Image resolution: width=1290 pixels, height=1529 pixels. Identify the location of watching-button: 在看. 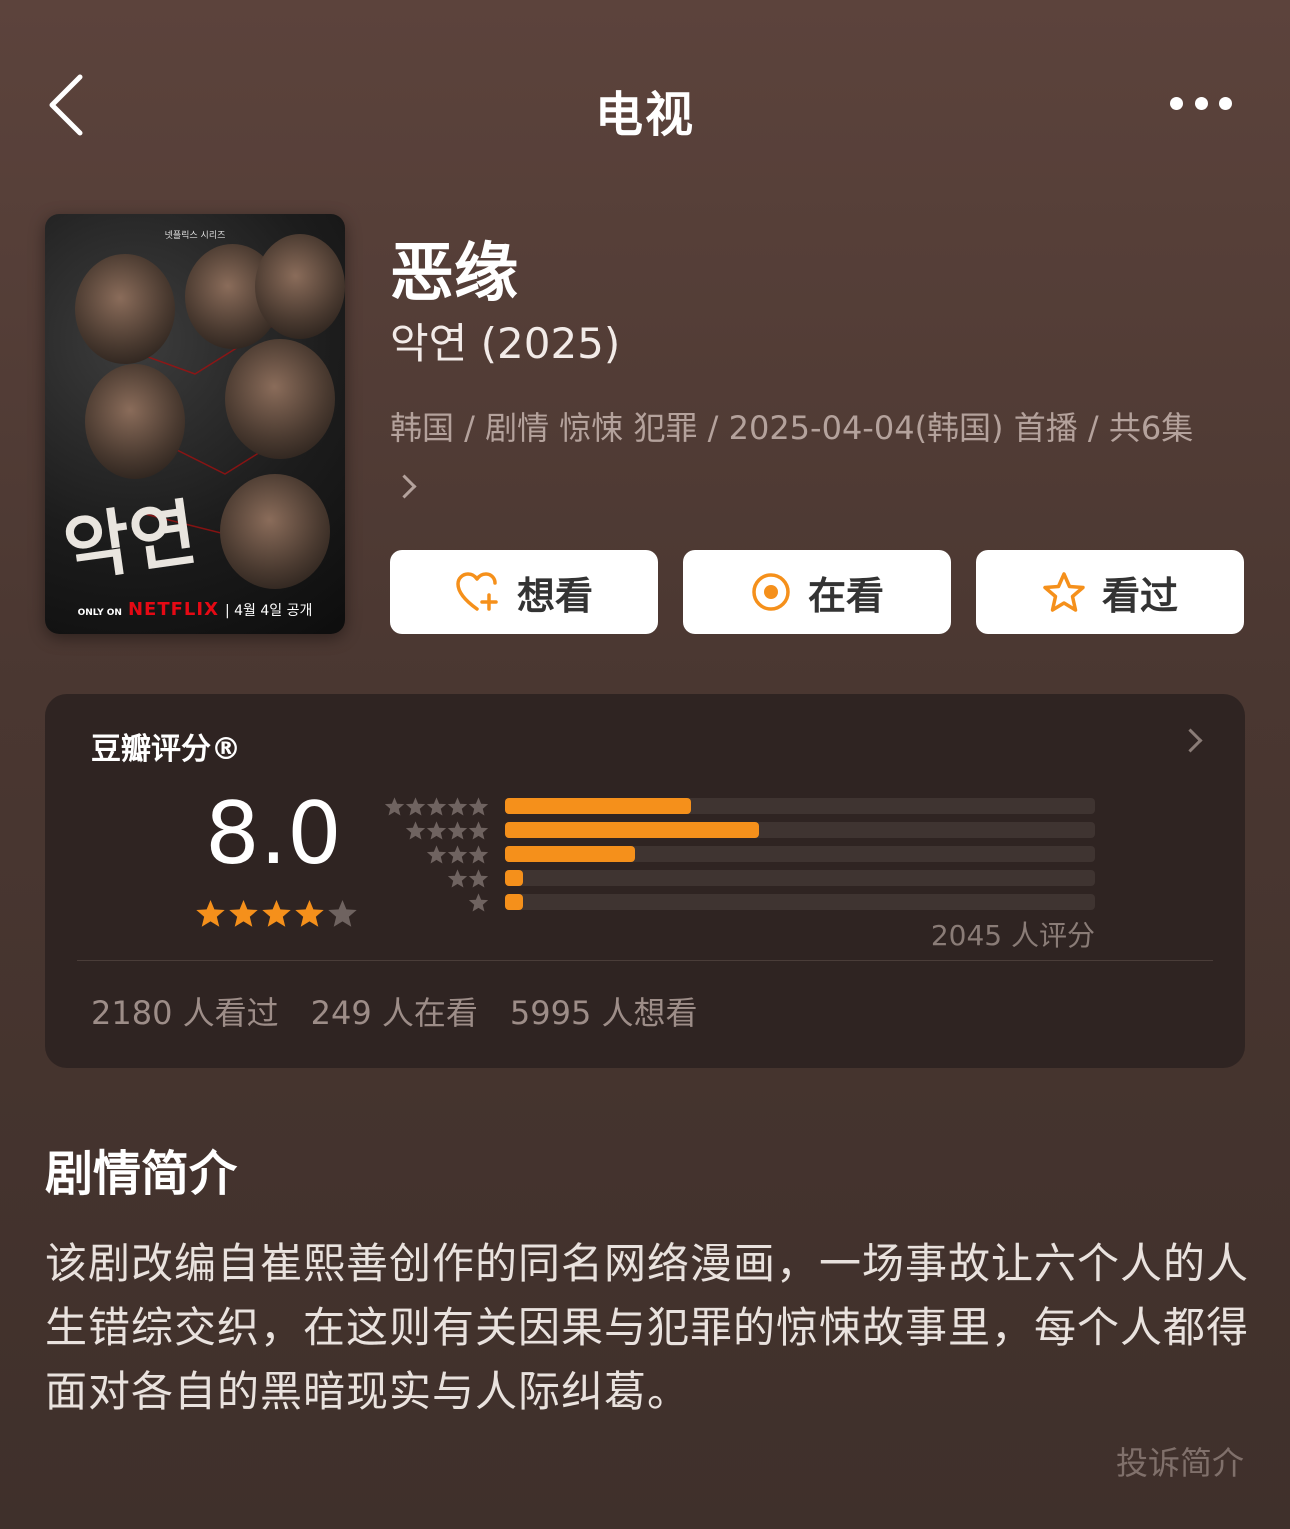
(817, 592).